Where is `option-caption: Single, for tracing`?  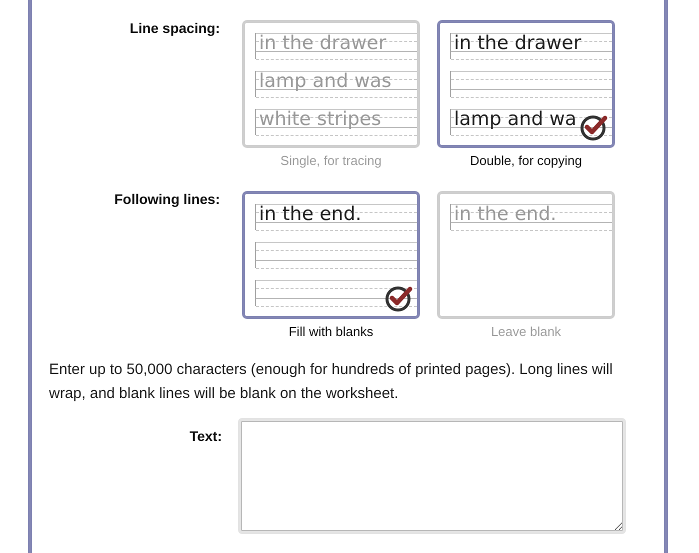 option-caption: Single, for tracing is located at coordinates (331, 161).